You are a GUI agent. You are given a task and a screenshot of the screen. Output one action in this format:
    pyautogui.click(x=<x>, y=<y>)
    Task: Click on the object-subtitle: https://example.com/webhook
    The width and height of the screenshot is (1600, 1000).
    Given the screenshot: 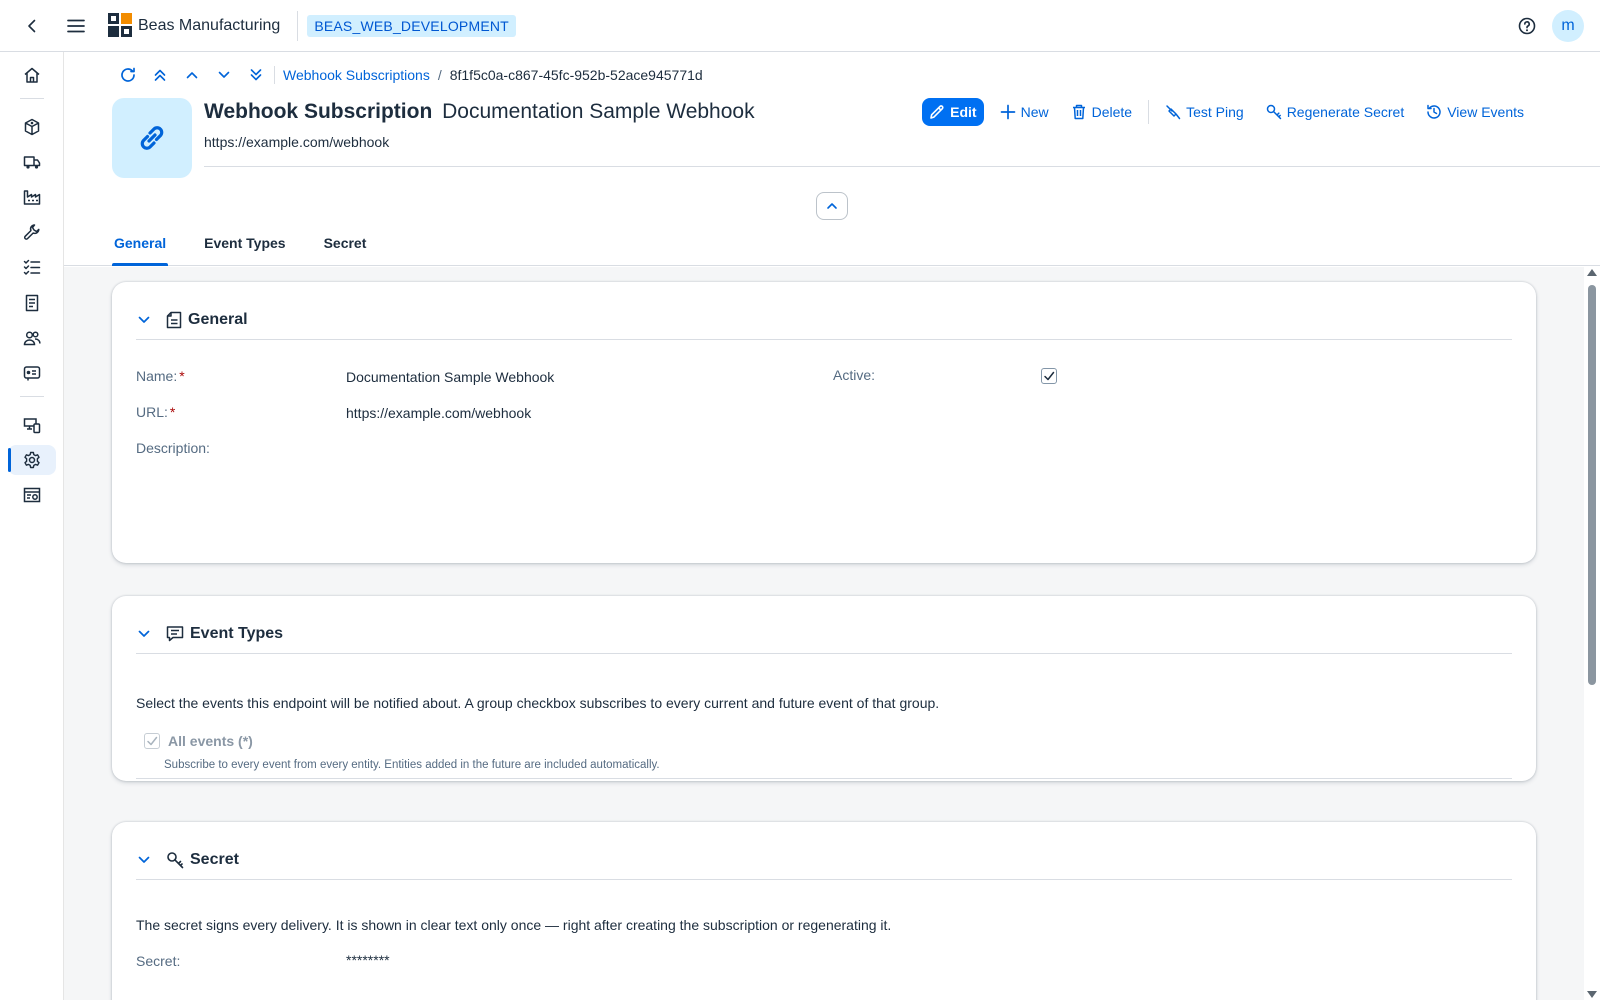 What is the action you would take?
    pyautogui.click(x=297, y=142)
    